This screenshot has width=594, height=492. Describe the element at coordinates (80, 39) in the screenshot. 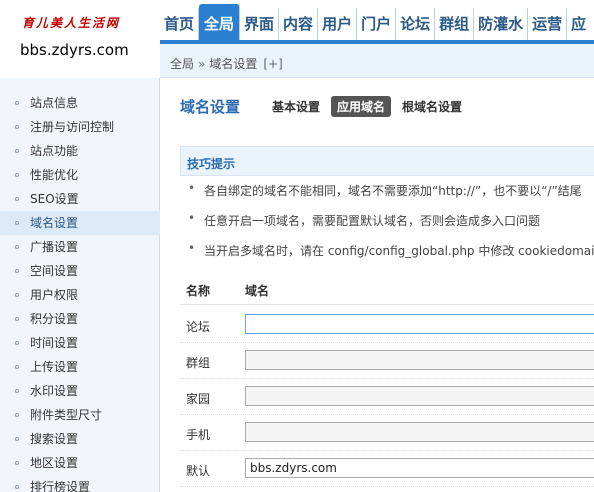

I see `logo-area: 育儿美人生活网 bbs.zdyrs.com` at that location.